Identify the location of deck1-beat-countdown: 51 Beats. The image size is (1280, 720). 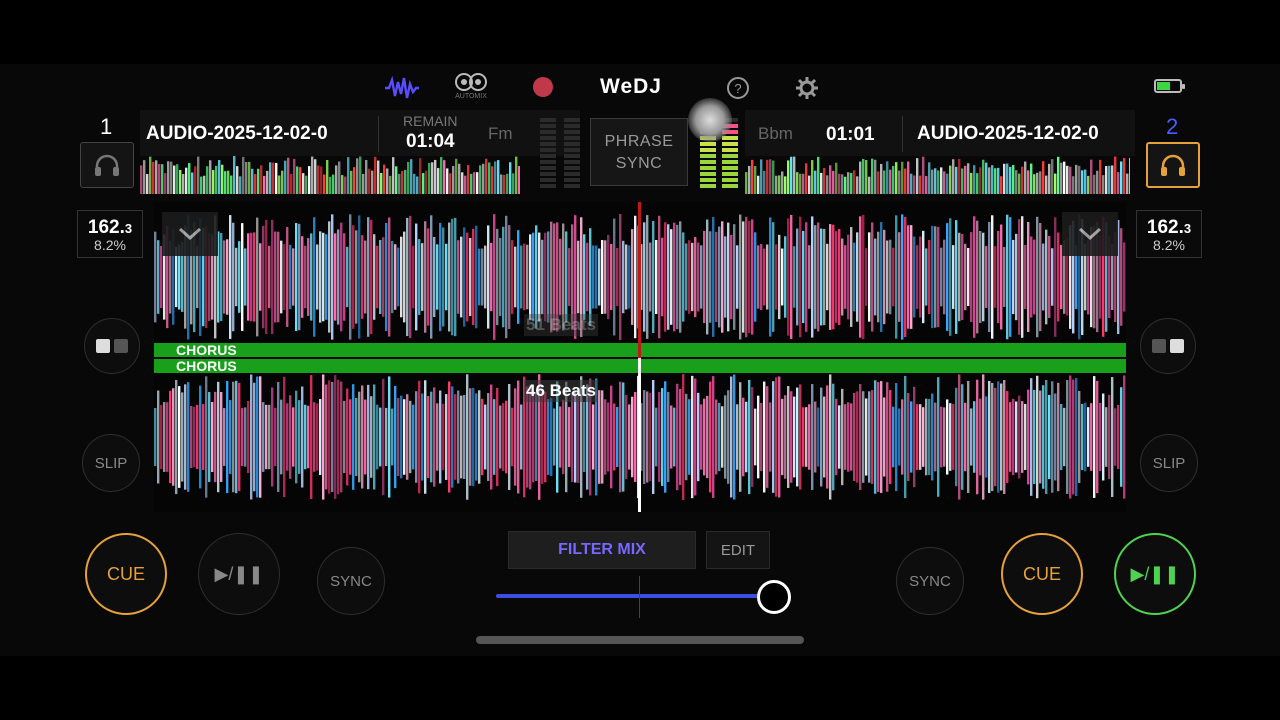
(561, 325).